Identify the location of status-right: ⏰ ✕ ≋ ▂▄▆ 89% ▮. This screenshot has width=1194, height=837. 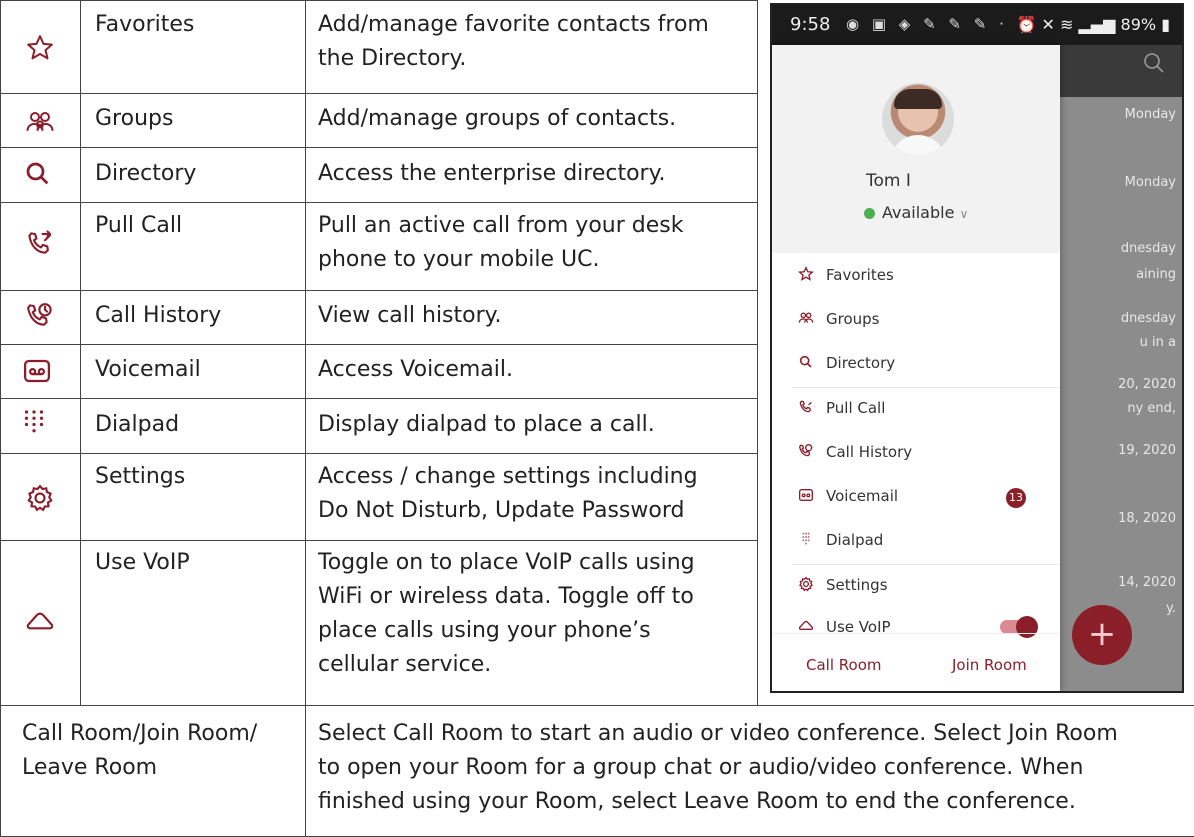
(1093, 24).